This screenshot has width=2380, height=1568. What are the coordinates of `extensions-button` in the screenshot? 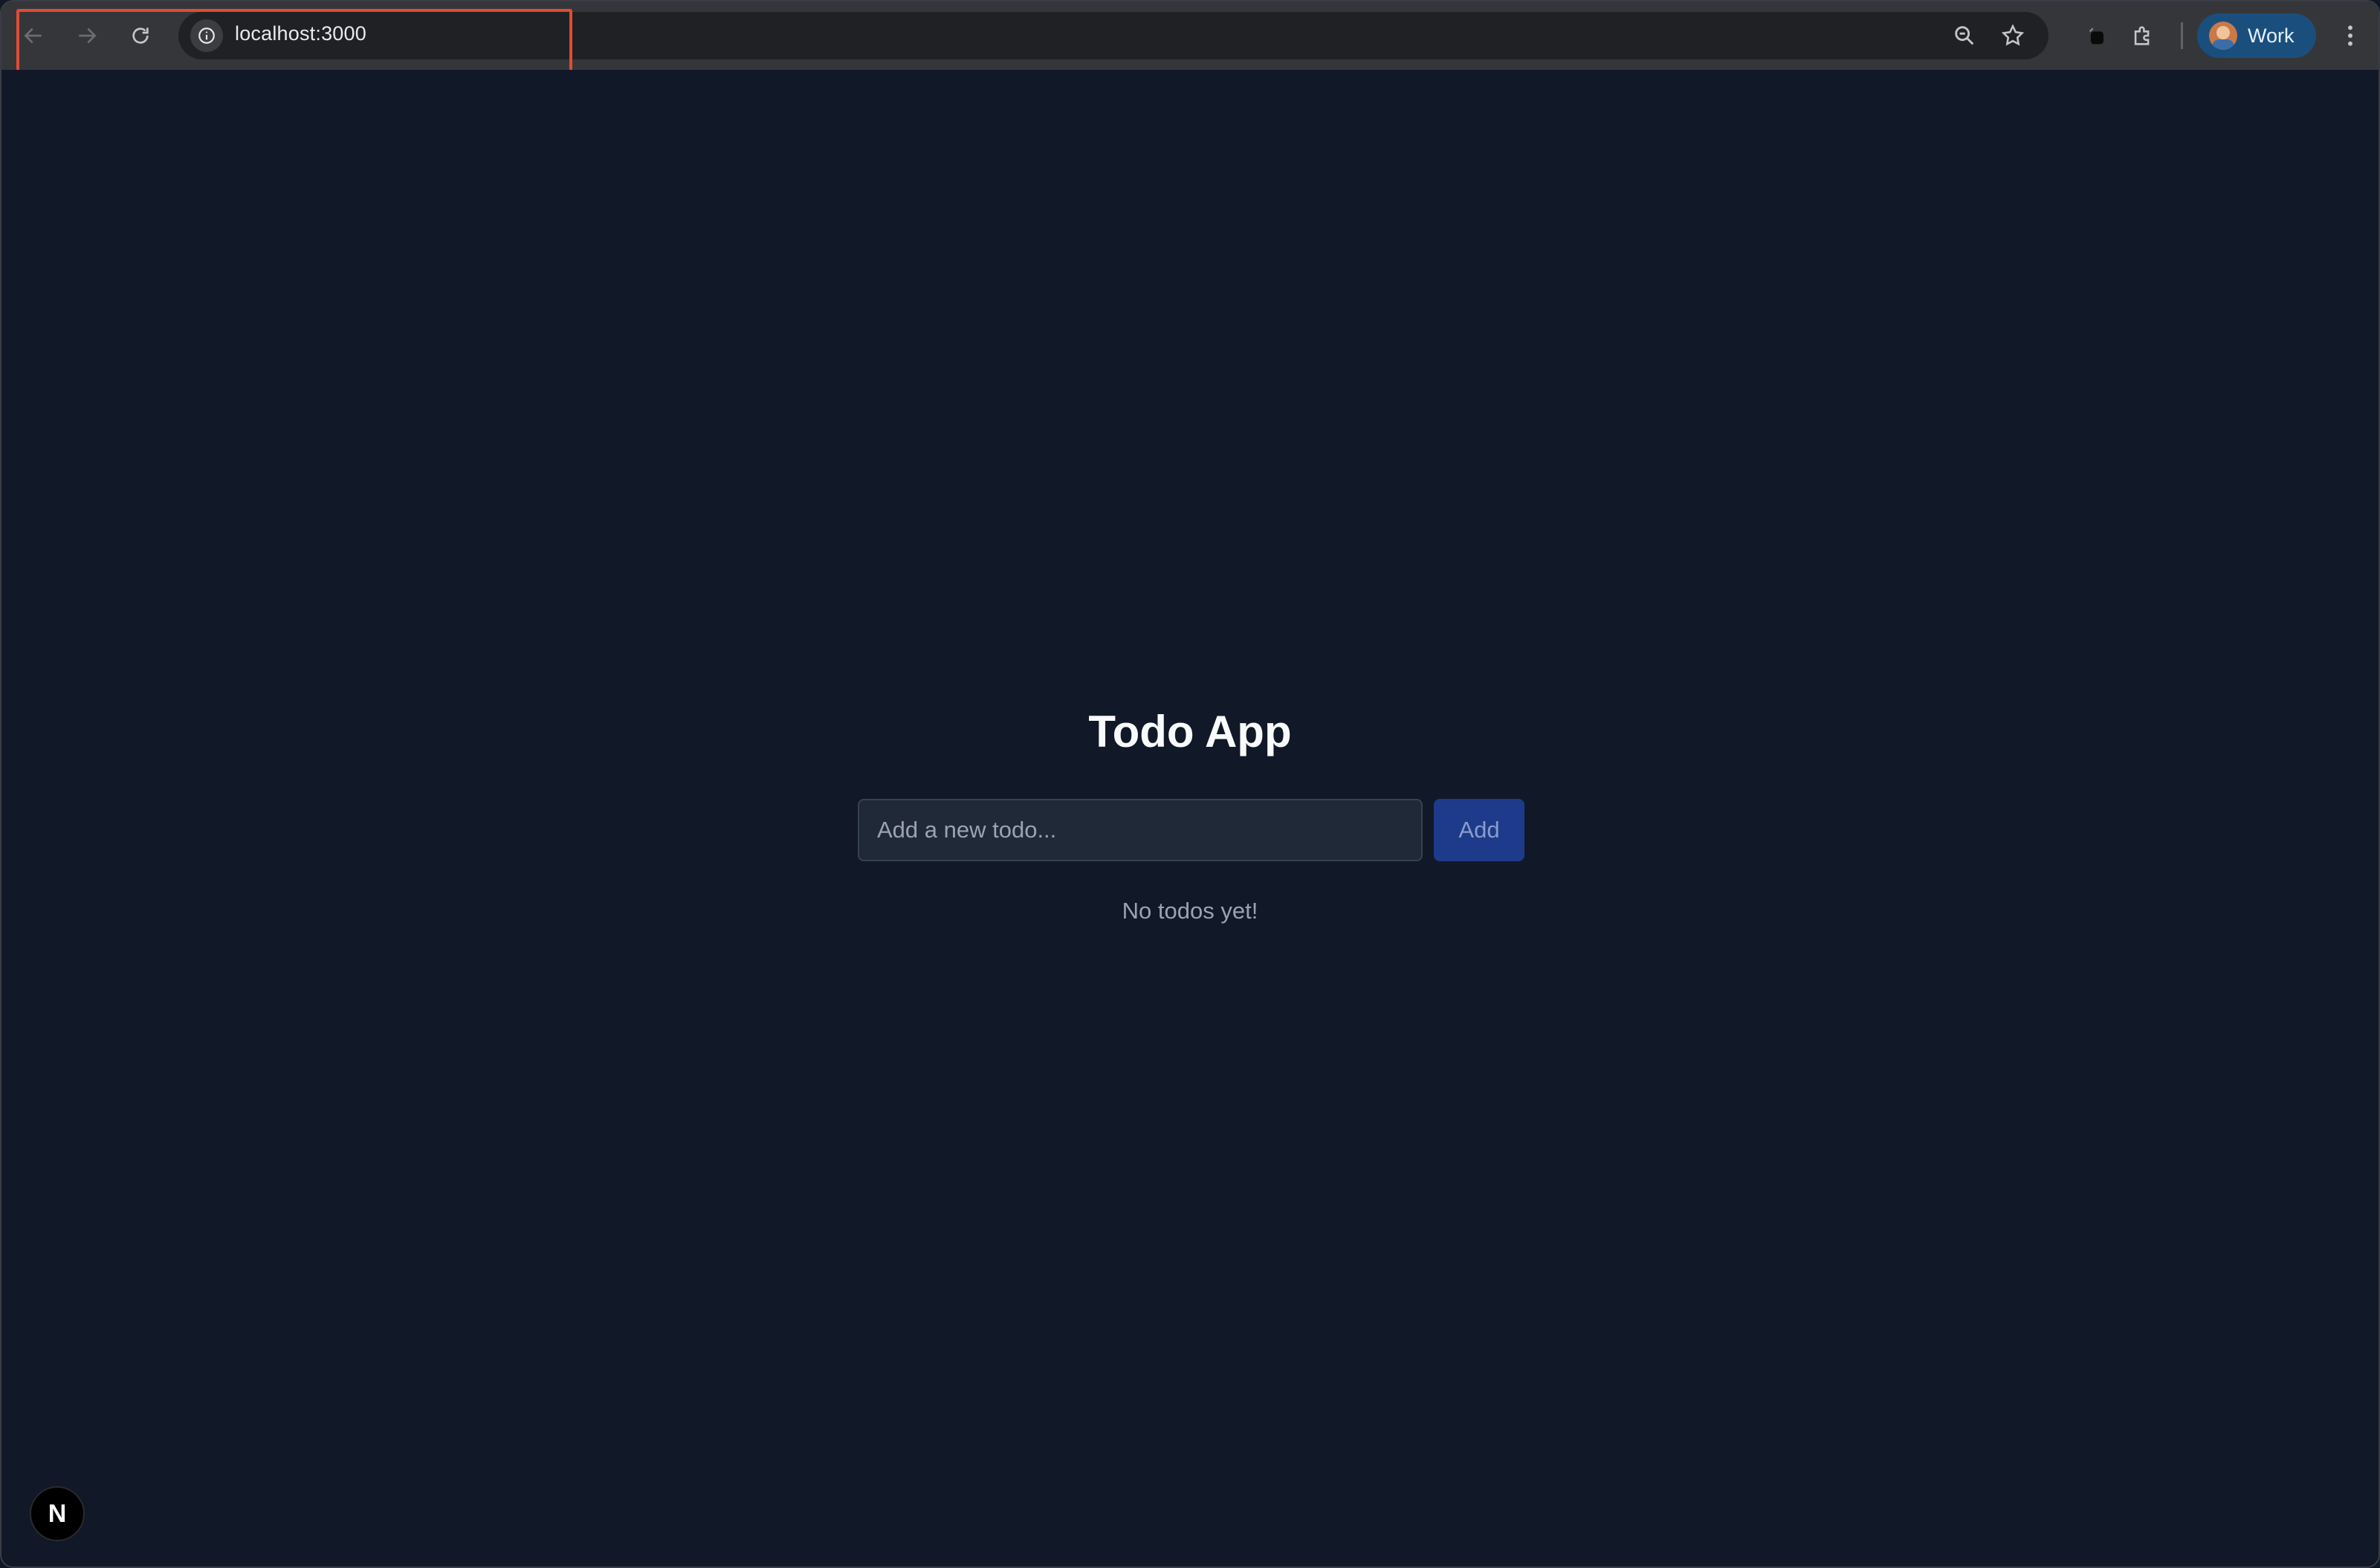 It's located at (2143, 36).